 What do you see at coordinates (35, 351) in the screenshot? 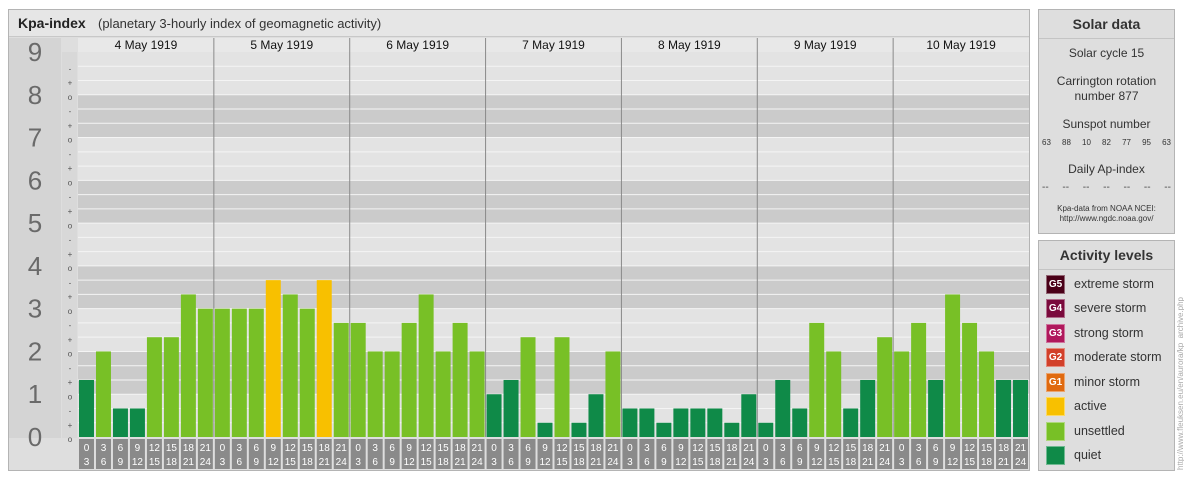
I see `y-tick-label: 2` at bounding box center [35, 351].